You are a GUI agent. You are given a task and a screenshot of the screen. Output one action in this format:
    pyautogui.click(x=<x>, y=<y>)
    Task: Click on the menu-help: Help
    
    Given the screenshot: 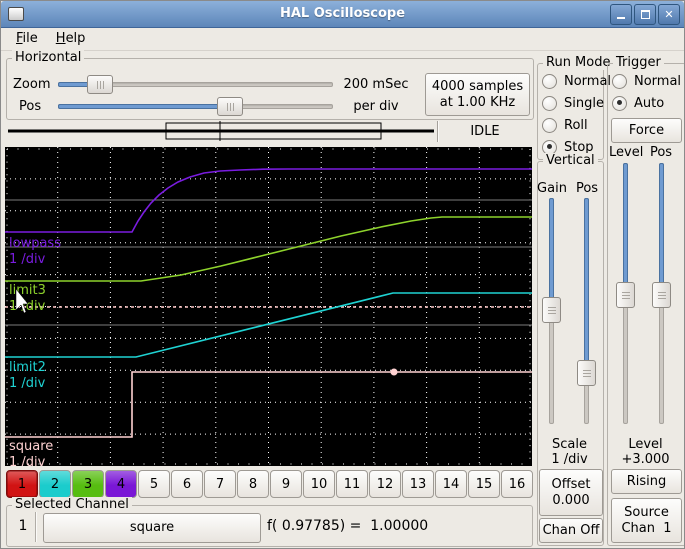 What is the action you would take?
    pyautogui.click(x=71, y=38)
    